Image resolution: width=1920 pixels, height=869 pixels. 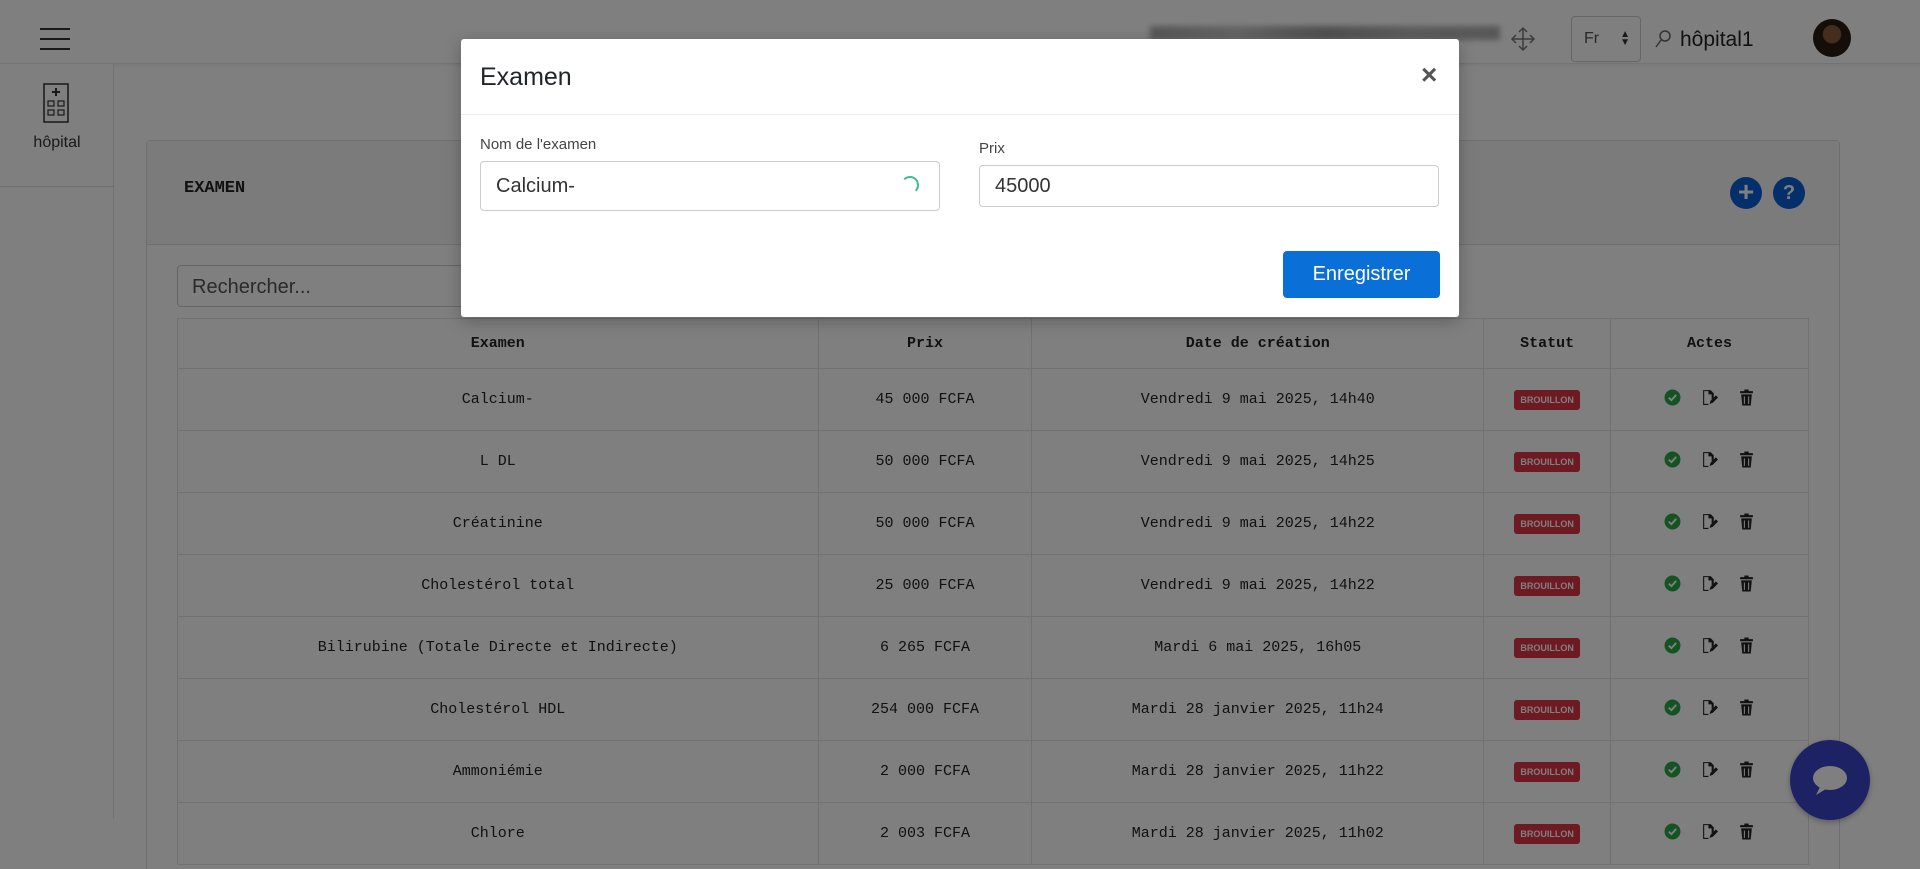 What do you see at coordinates (1209, 186) in the screenshot?
I see `price-input: 45000` at bounding box center [1209, 186].